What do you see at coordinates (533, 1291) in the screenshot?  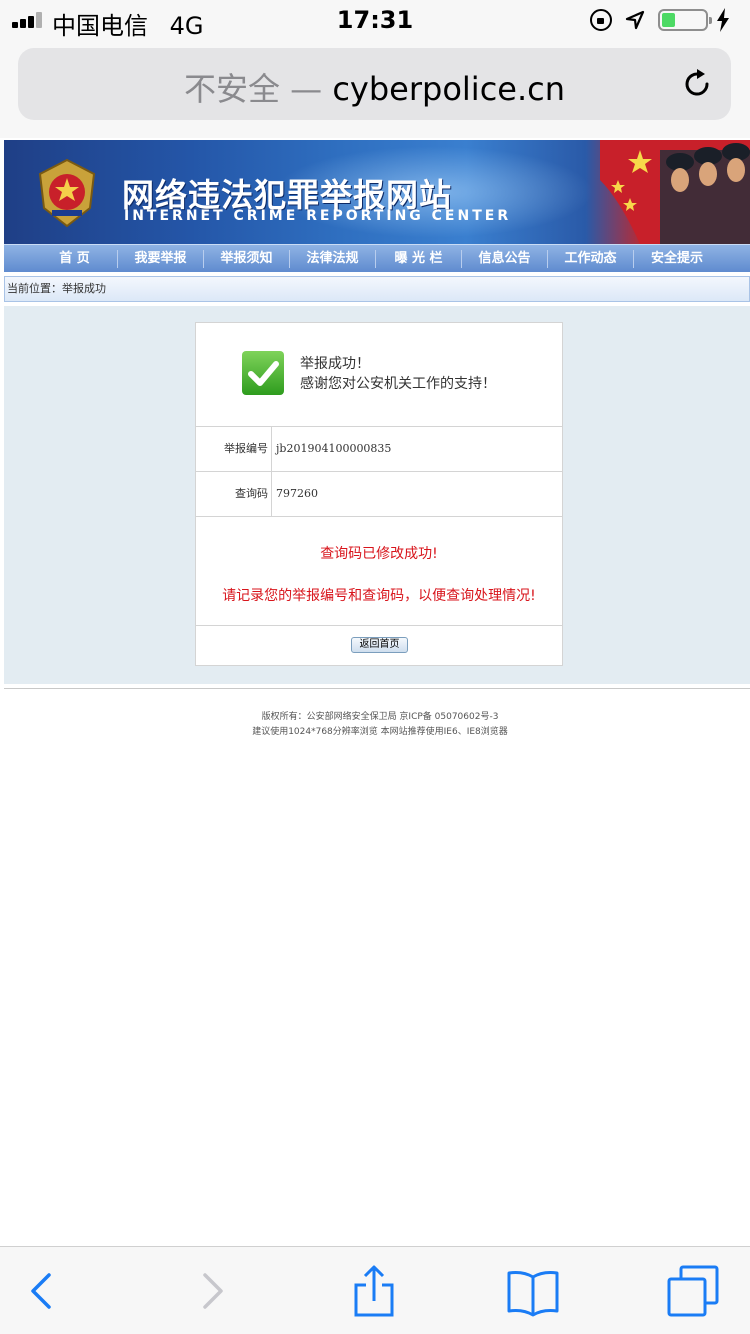 I see `bookmarks-icon` at bounding box center [533, 1291].